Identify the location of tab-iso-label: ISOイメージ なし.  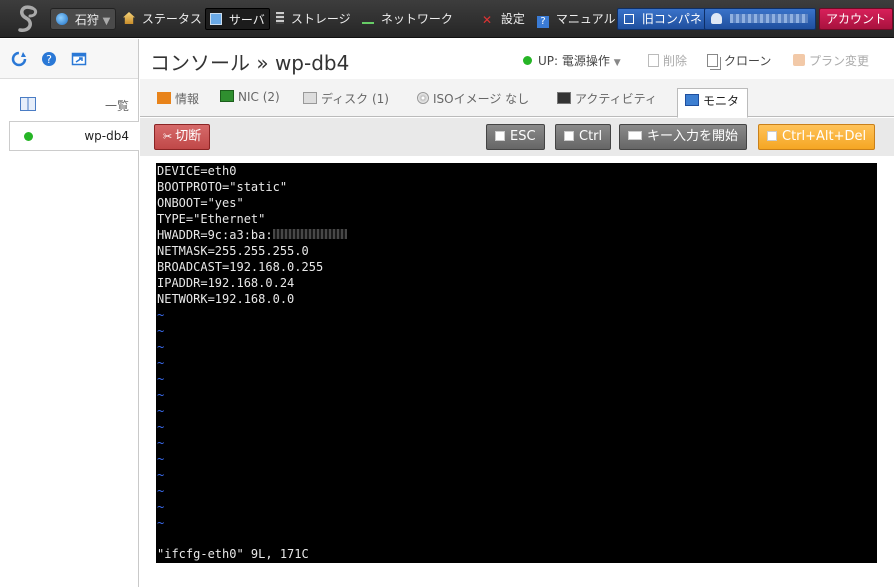
(481, 99).